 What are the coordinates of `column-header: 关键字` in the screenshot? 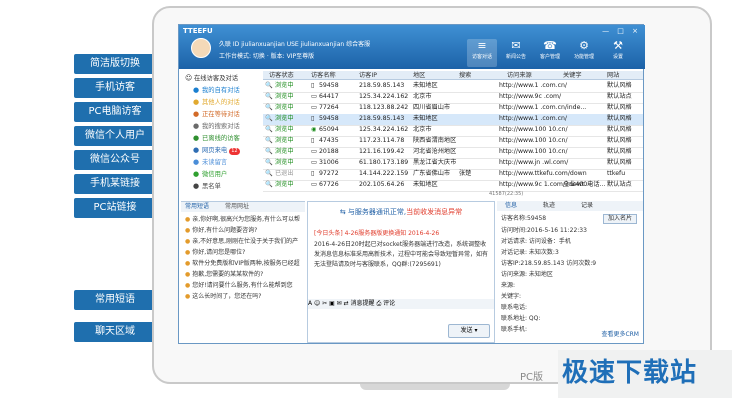 It's located at (572, 75).